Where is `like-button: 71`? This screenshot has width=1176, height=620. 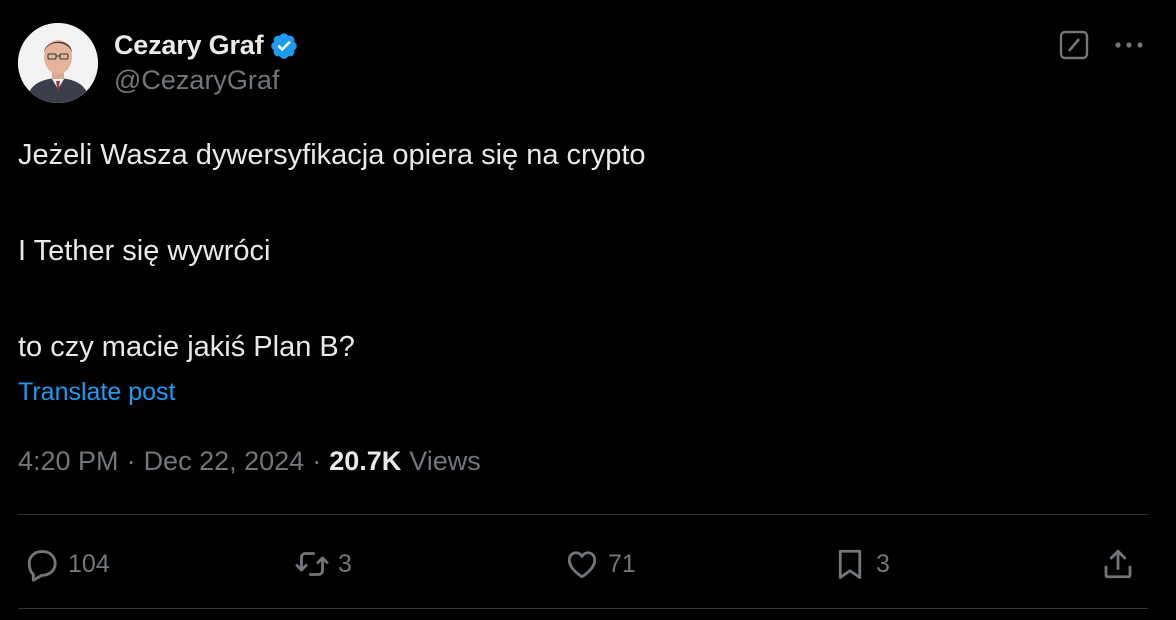 like-button: 71 is located at coordinates (600, 564).